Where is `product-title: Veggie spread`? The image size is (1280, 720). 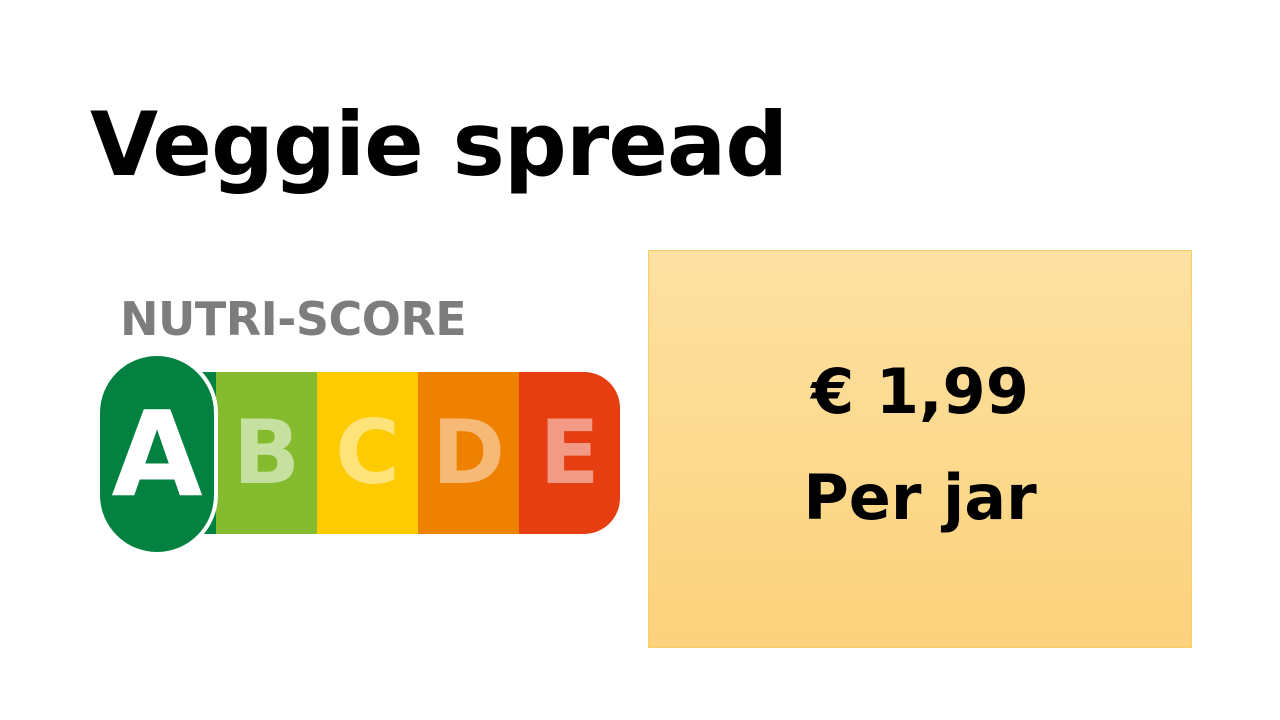
product-title: Veggie spread is located at coordinates (439, 144).